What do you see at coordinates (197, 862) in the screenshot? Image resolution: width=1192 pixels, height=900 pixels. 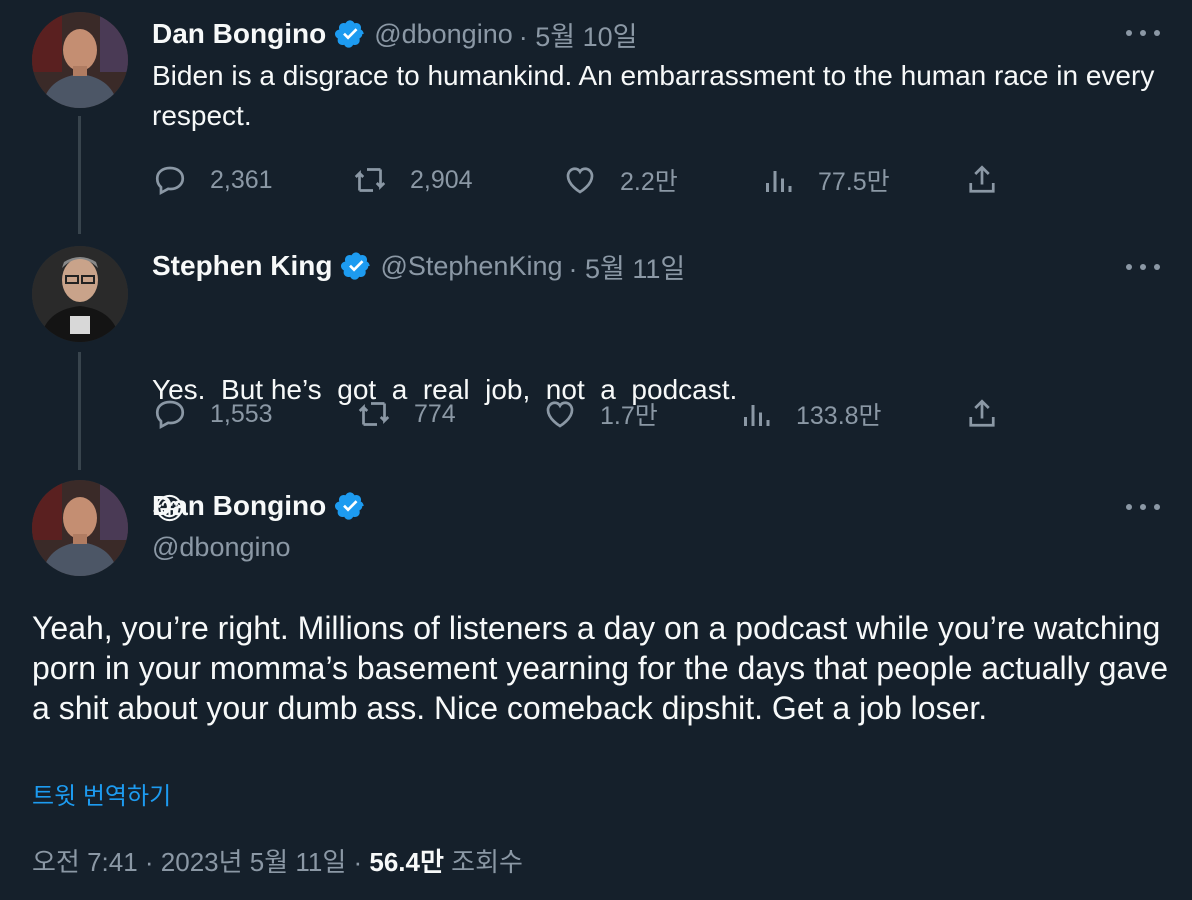 I see `timestamp: 오전 7:41 · 2023년 5월 11일 ·` at bounding box center [197, 862].